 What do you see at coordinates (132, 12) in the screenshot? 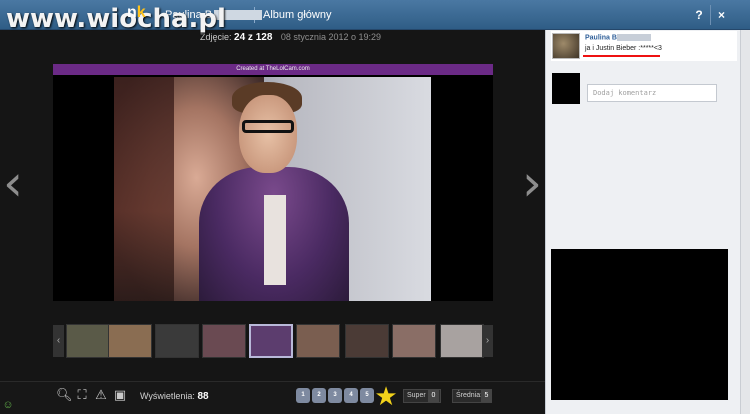
I see `nk-logo-n: n` at bounding box center [132, 12].